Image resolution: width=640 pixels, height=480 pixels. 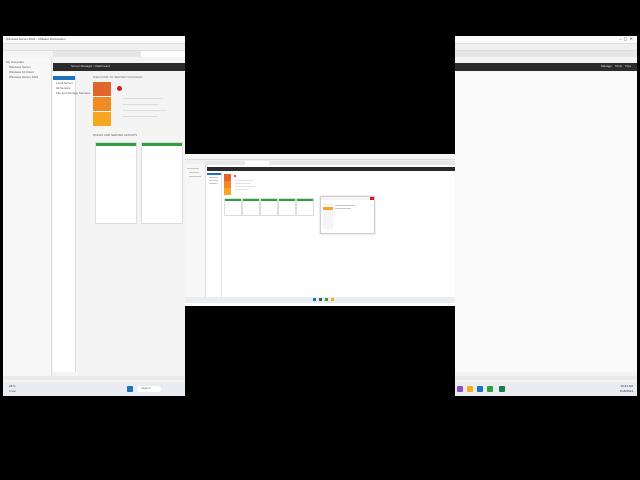 I want to click on right-taskbar: 10:24 AM 6/18/2024, so click(x=546, y=389).